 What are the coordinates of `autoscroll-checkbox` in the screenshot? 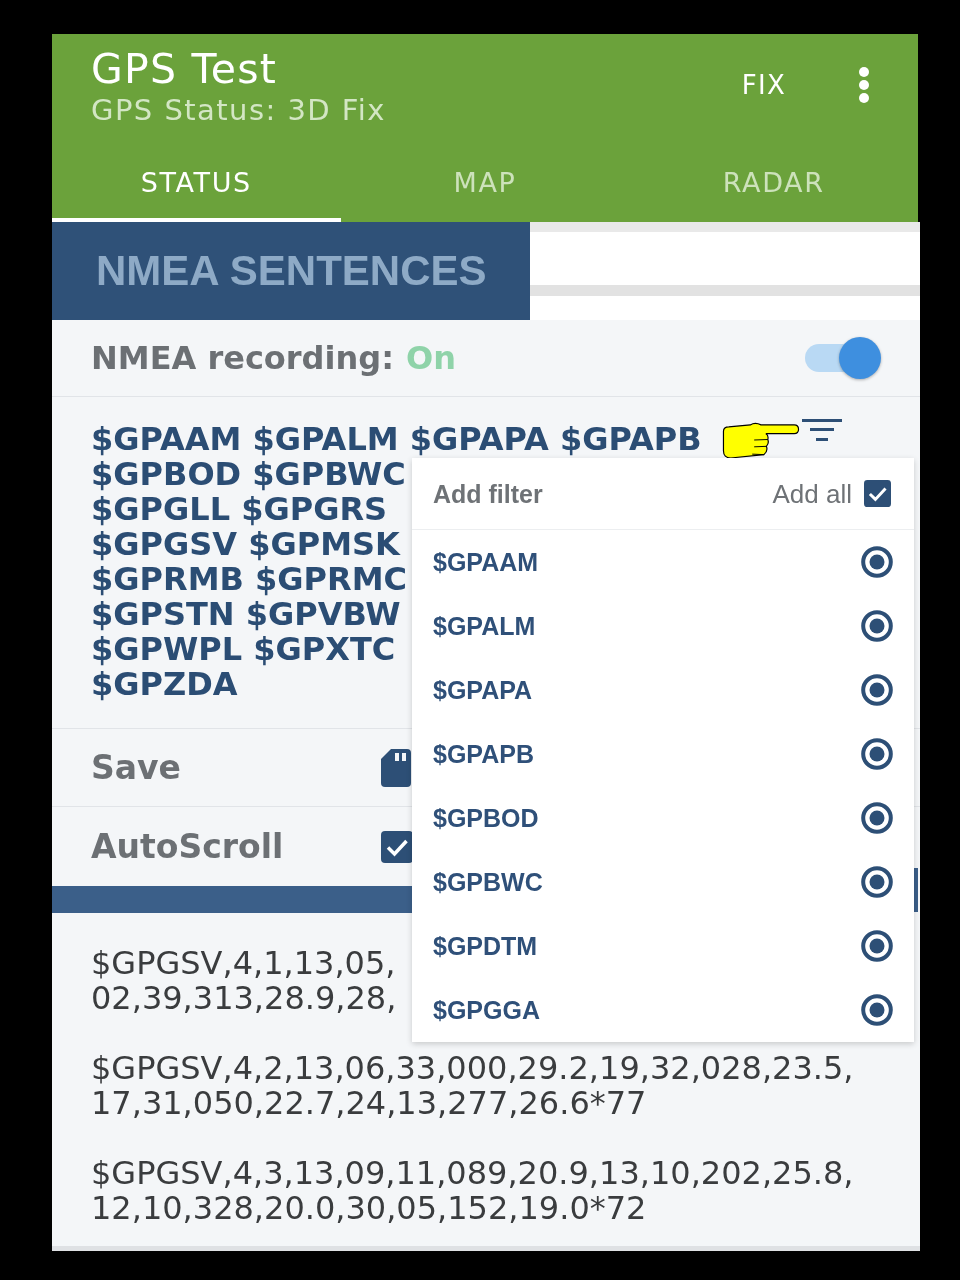 It's located at (397, 846).